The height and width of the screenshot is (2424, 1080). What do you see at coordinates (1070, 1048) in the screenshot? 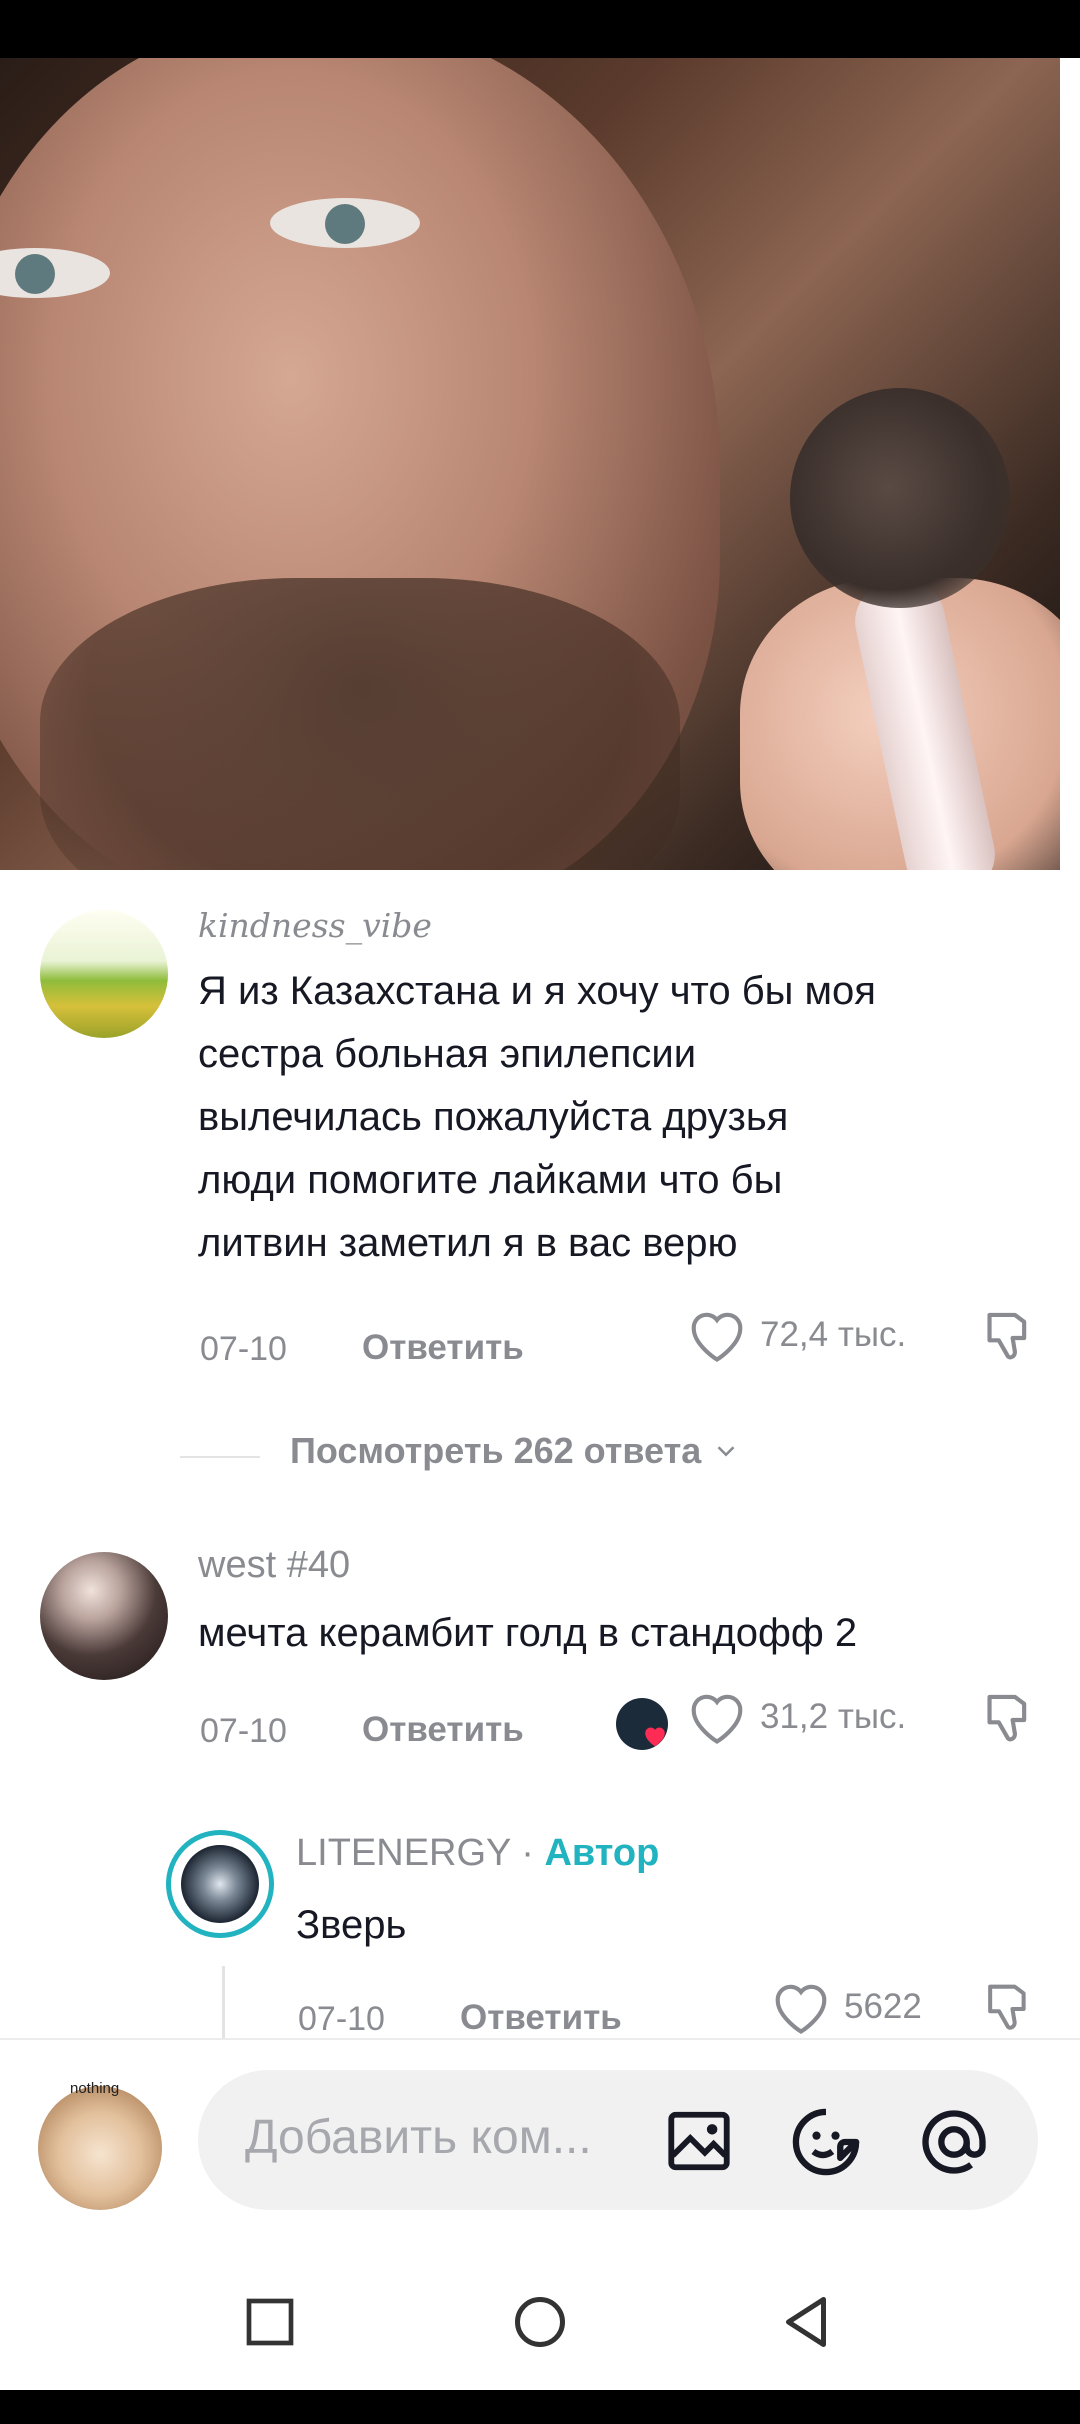
I see `right-edge` at bounding box center [1070, 1048].